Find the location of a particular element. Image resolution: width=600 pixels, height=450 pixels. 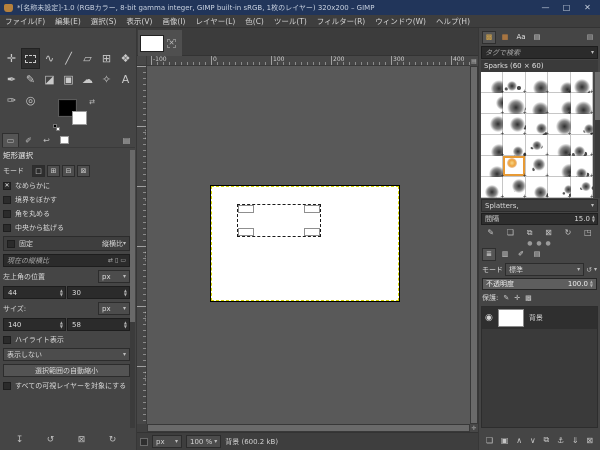

merge-layer-button: ⇓ is located at coordinates (575, 440).